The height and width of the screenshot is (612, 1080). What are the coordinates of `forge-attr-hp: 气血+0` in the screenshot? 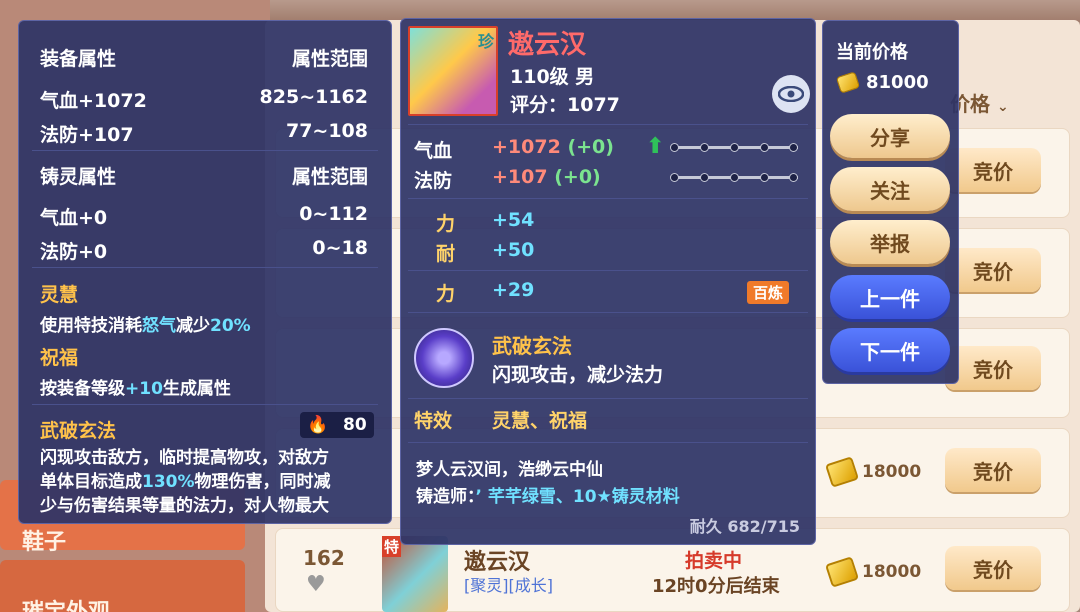 It's located at (74, 218).